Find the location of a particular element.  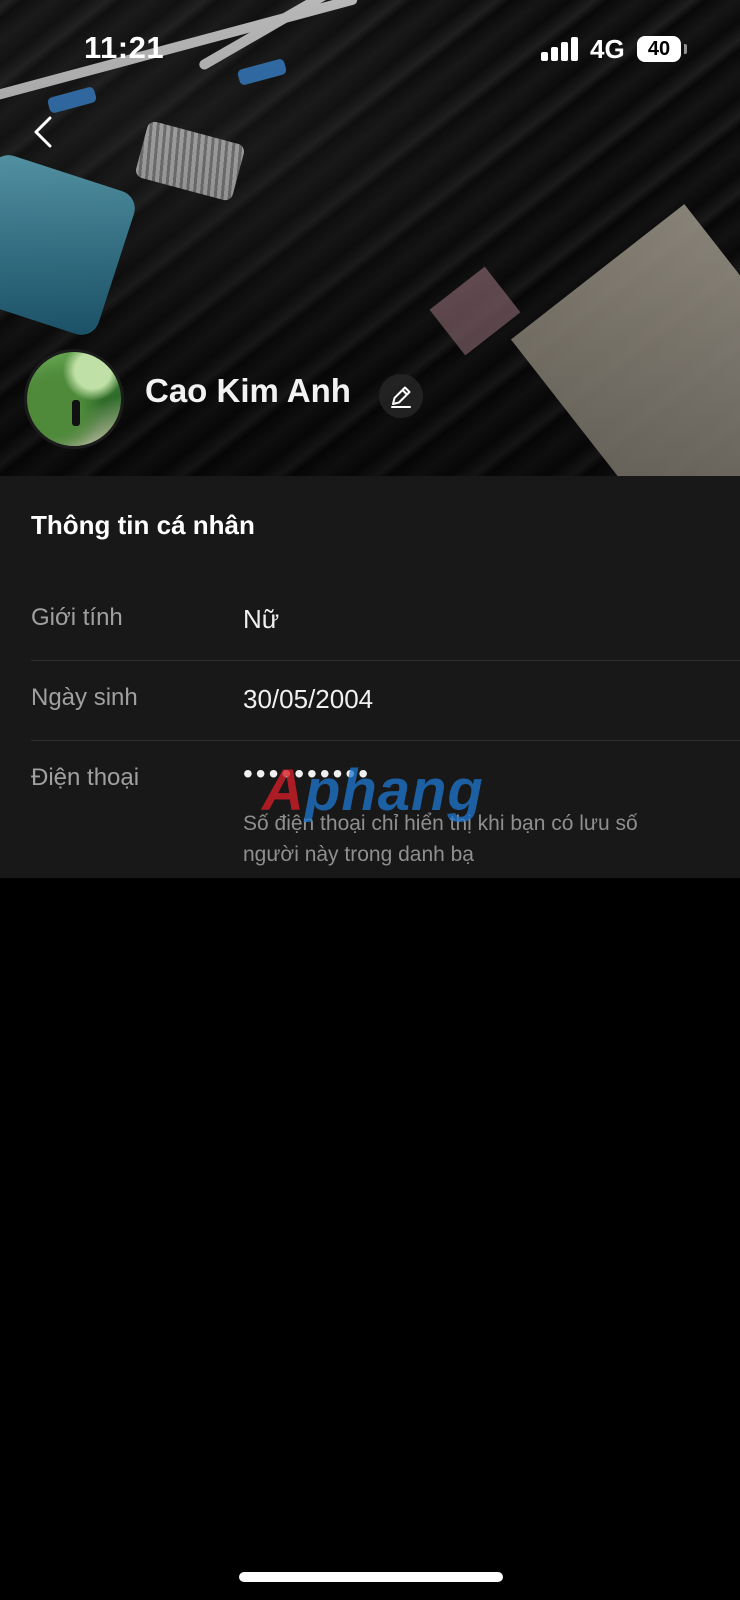

section-title: Thông tin cá nhân is located at coordinates (143, 525).